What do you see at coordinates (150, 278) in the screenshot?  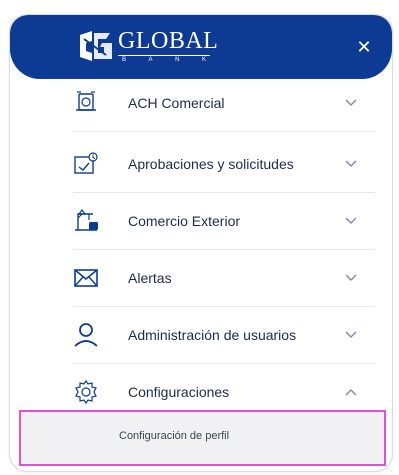 I see `menu-item-label: Alertas` at bounding box center [150, 278].